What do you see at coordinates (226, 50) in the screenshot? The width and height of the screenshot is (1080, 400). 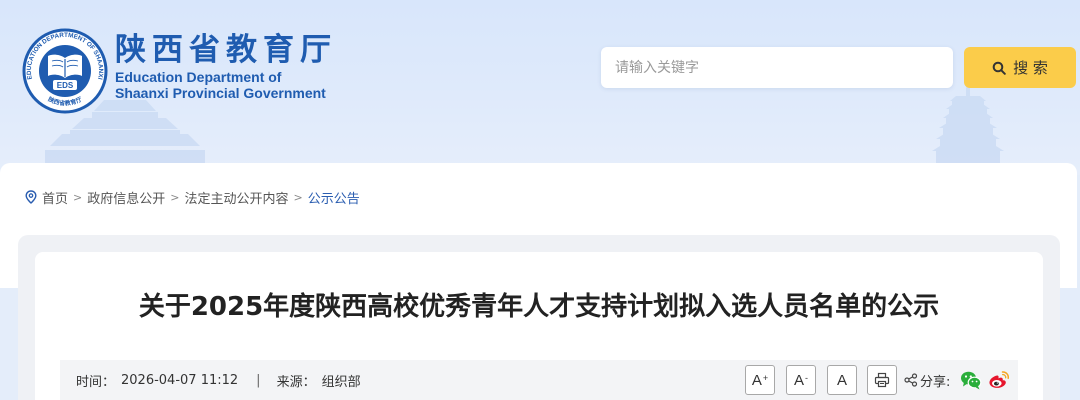 I see `site-name-chinese: 陕西省教育厅` at bounding box center [226, 50].